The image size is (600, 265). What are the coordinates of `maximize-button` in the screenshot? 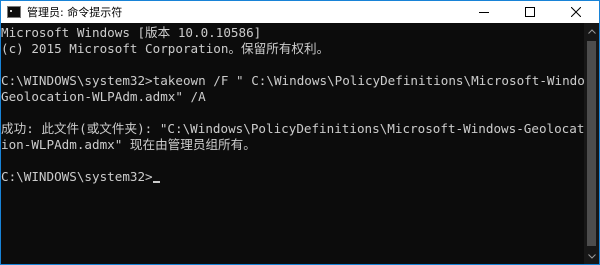 It's located at (530, 12).